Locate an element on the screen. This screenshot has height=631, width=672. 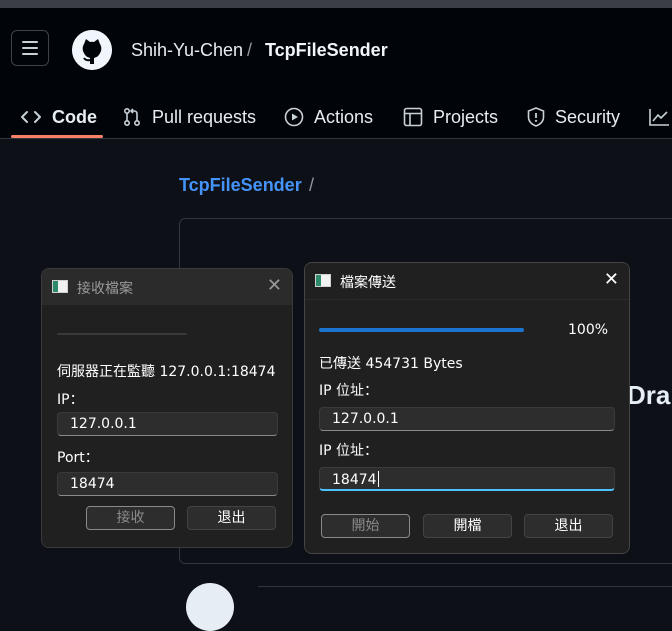
tab-security: Security is located at coordinates (573, 117).